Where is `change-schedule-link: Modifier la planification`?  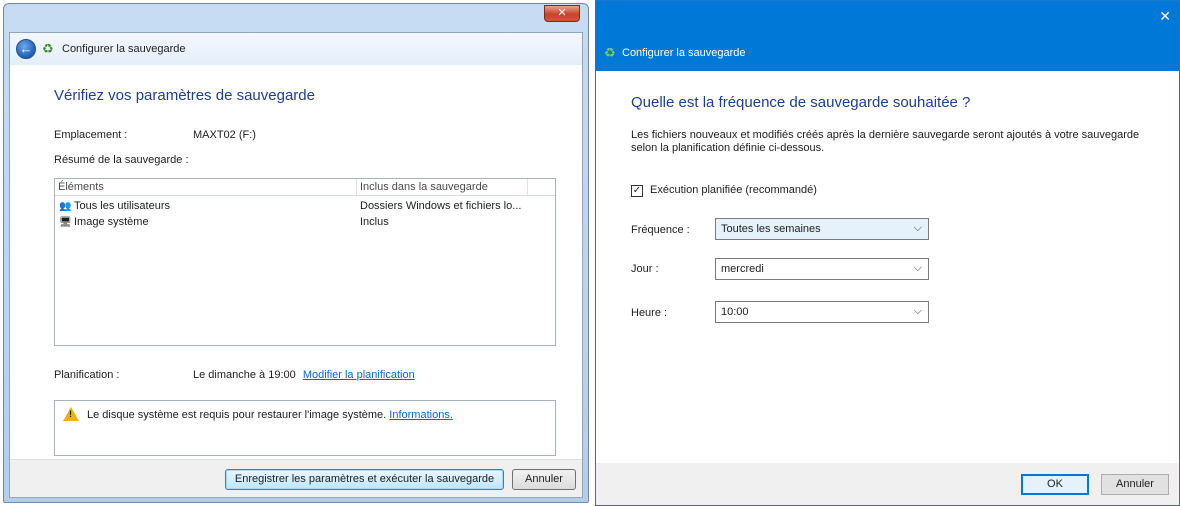
change-schedule-link: Modifier la planification is located at coordinates (359, 375).